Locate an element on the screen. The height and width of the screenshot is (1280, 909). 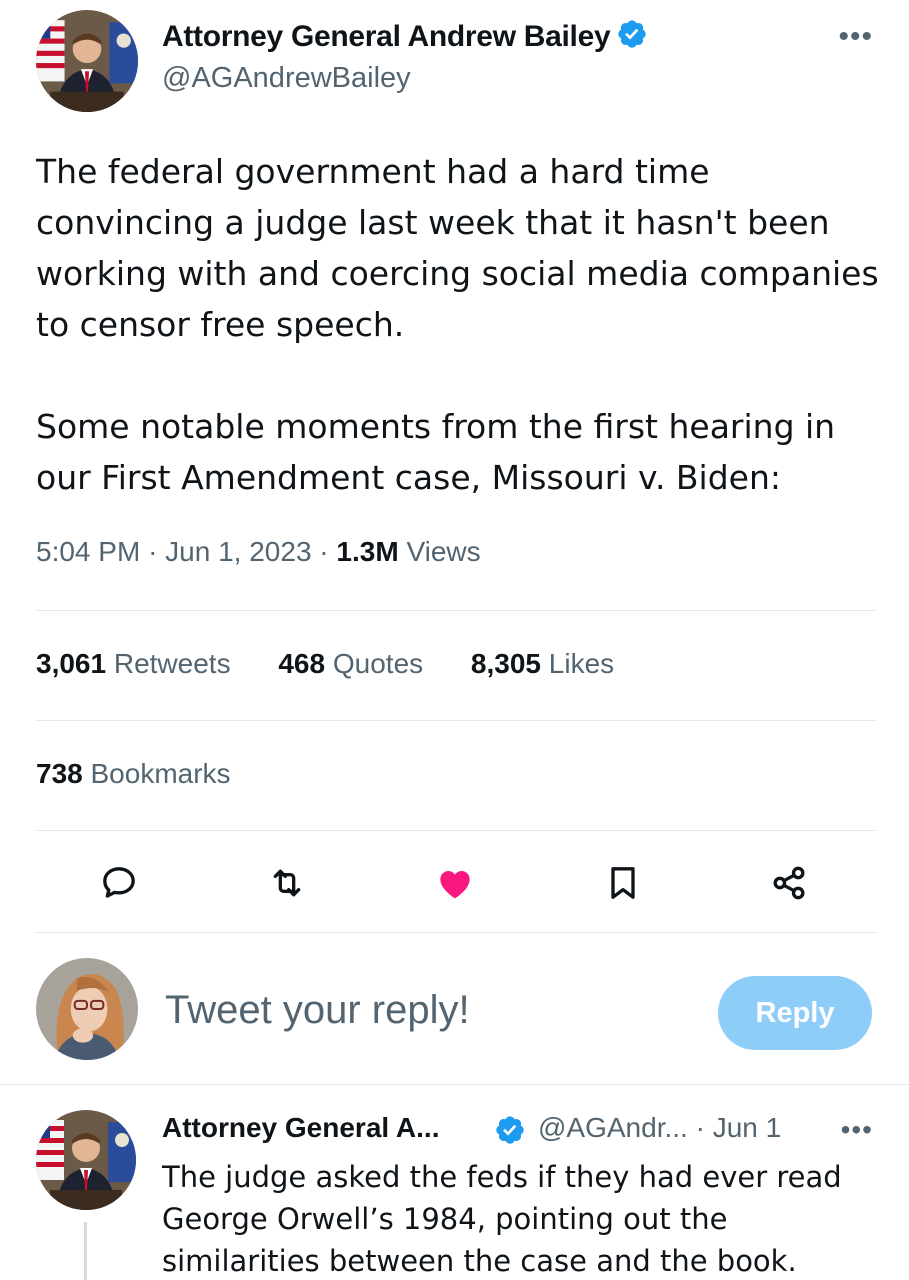
tweet-meta: 5:04 PM · Jun 1, 2023 · 1.3M Views is located at coordinates (258, 552).